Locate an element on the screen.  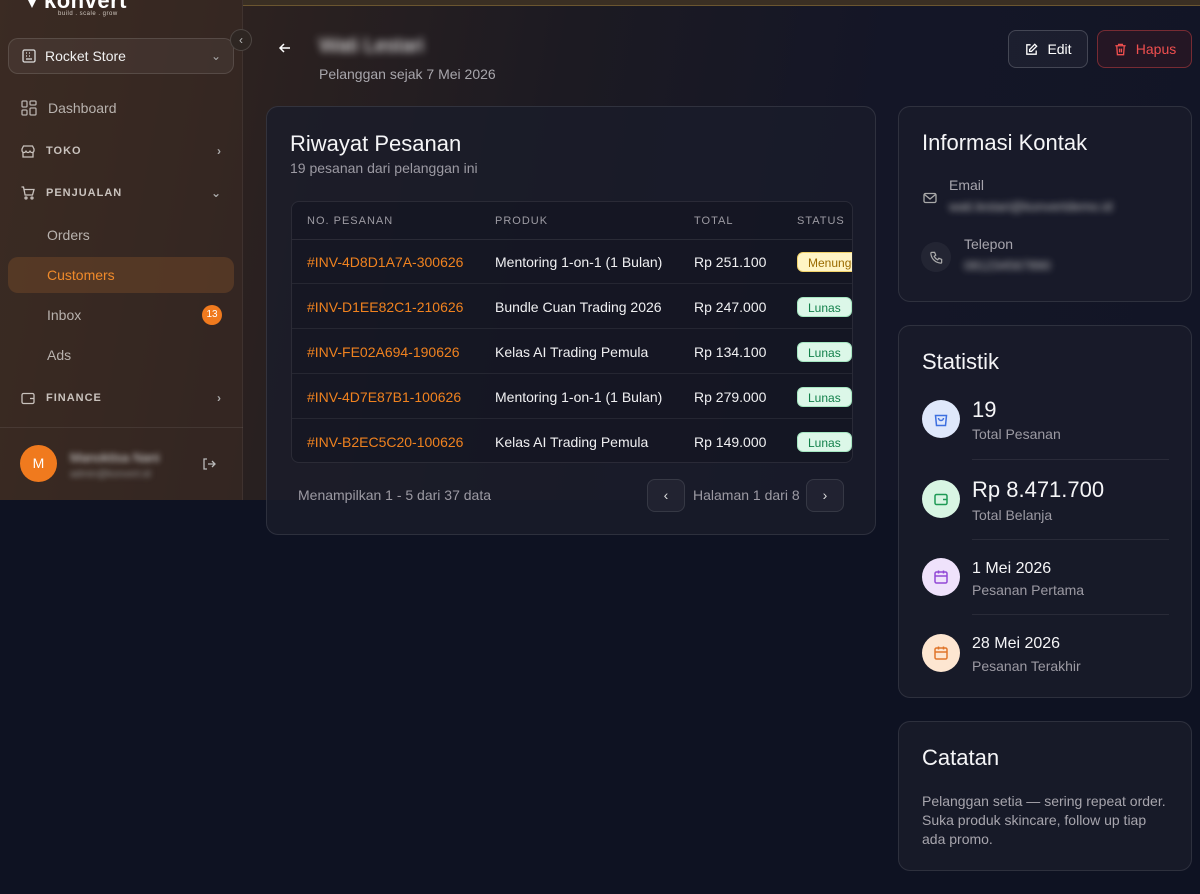
order-total: Rp 134.100 is located at coordinates (730, 352).